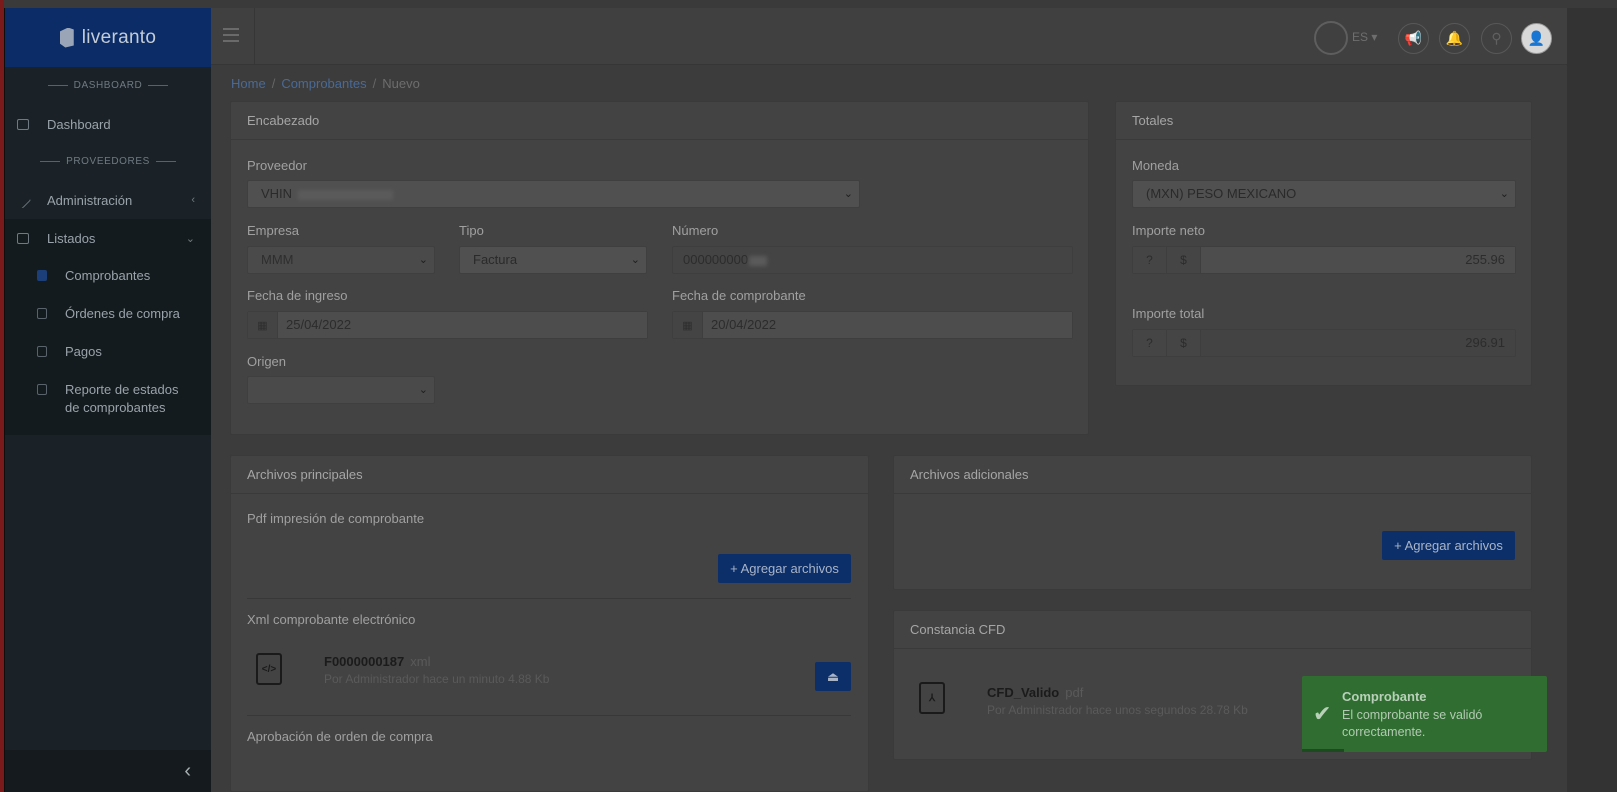 This screenshot has height=792, width=1617. I want to click on card-title: Encabezado, so click(659, 121).